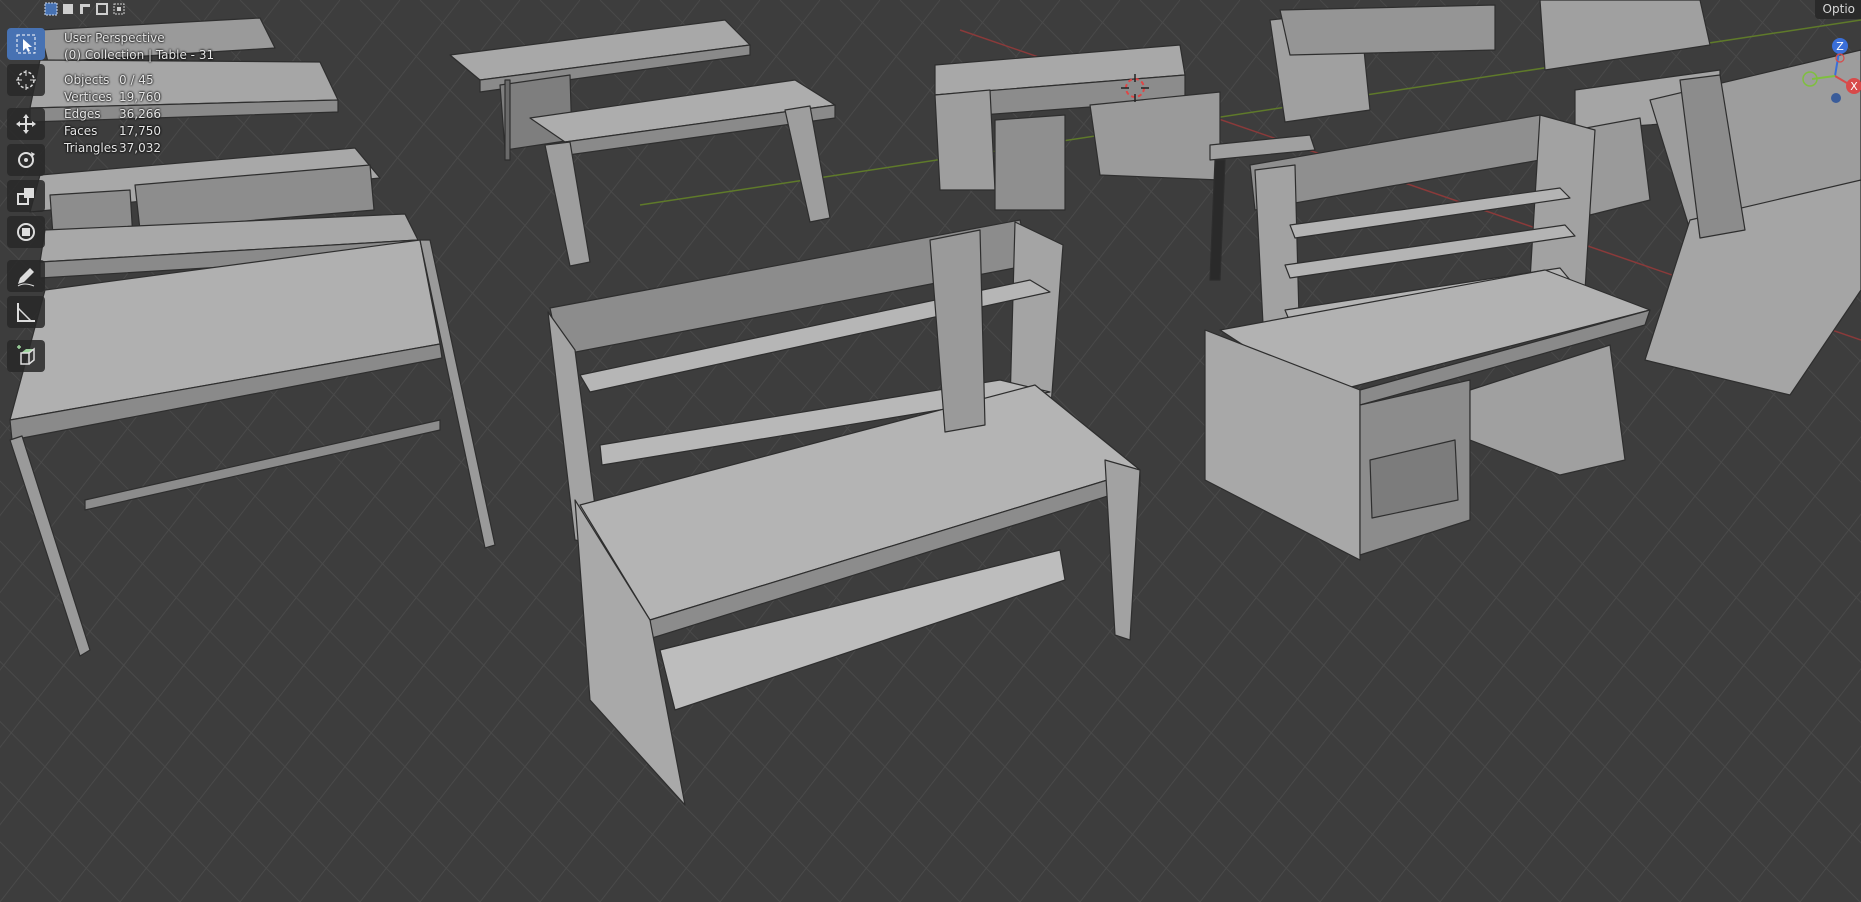  Describe the element at coordinates (1854, 86) in the screenshot. I see `gizmo-x-label: X` at that location.